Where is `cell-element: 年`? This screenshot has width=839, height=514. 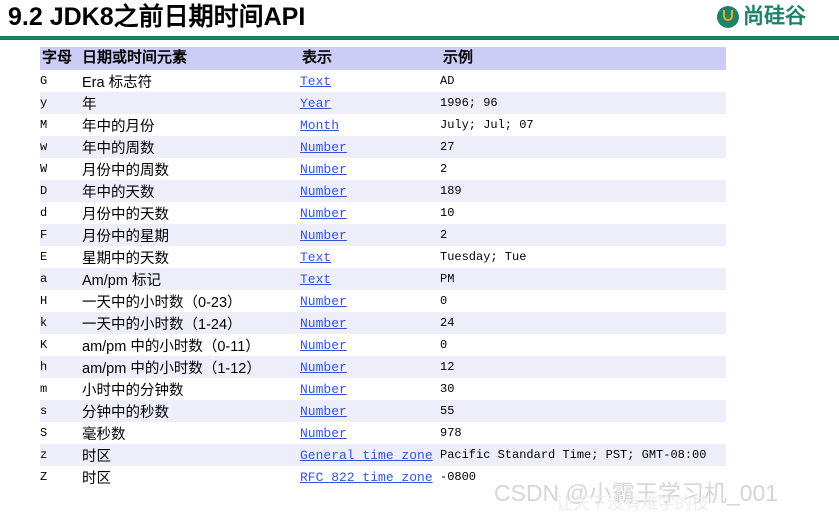 cell-element: 年 is located at coordinates (191, 103).